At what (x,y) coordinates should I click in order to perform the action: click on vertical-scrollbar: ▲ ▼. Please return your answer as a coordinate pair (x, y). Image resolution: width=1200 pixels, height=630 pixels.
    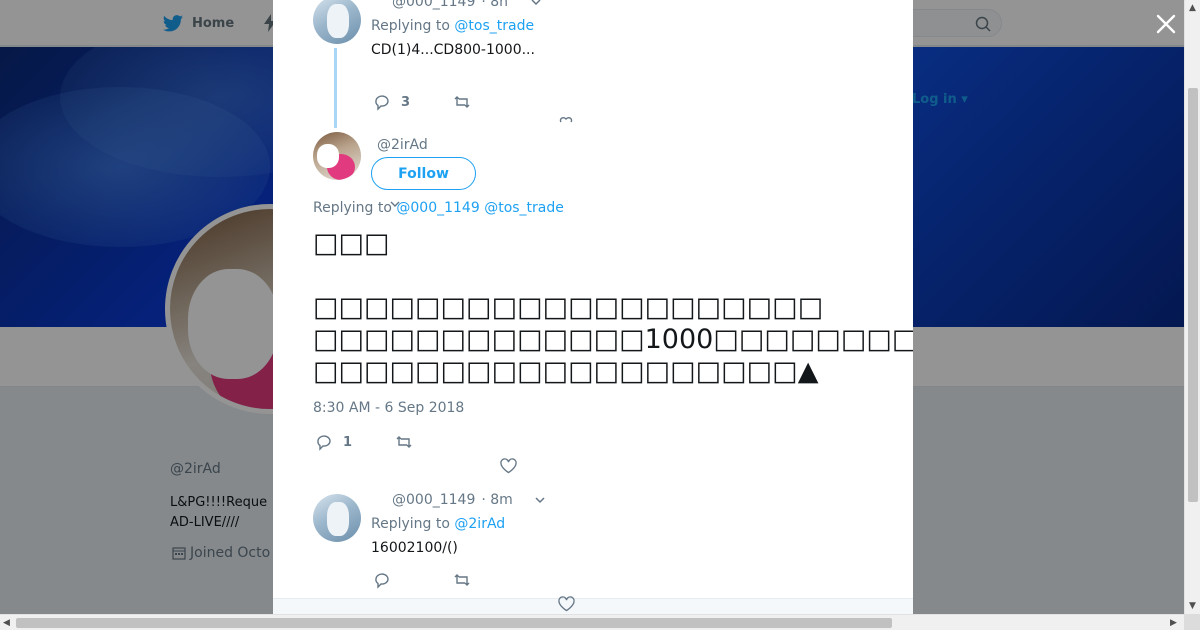
    Looking at the image, I should click on (1192, 307).